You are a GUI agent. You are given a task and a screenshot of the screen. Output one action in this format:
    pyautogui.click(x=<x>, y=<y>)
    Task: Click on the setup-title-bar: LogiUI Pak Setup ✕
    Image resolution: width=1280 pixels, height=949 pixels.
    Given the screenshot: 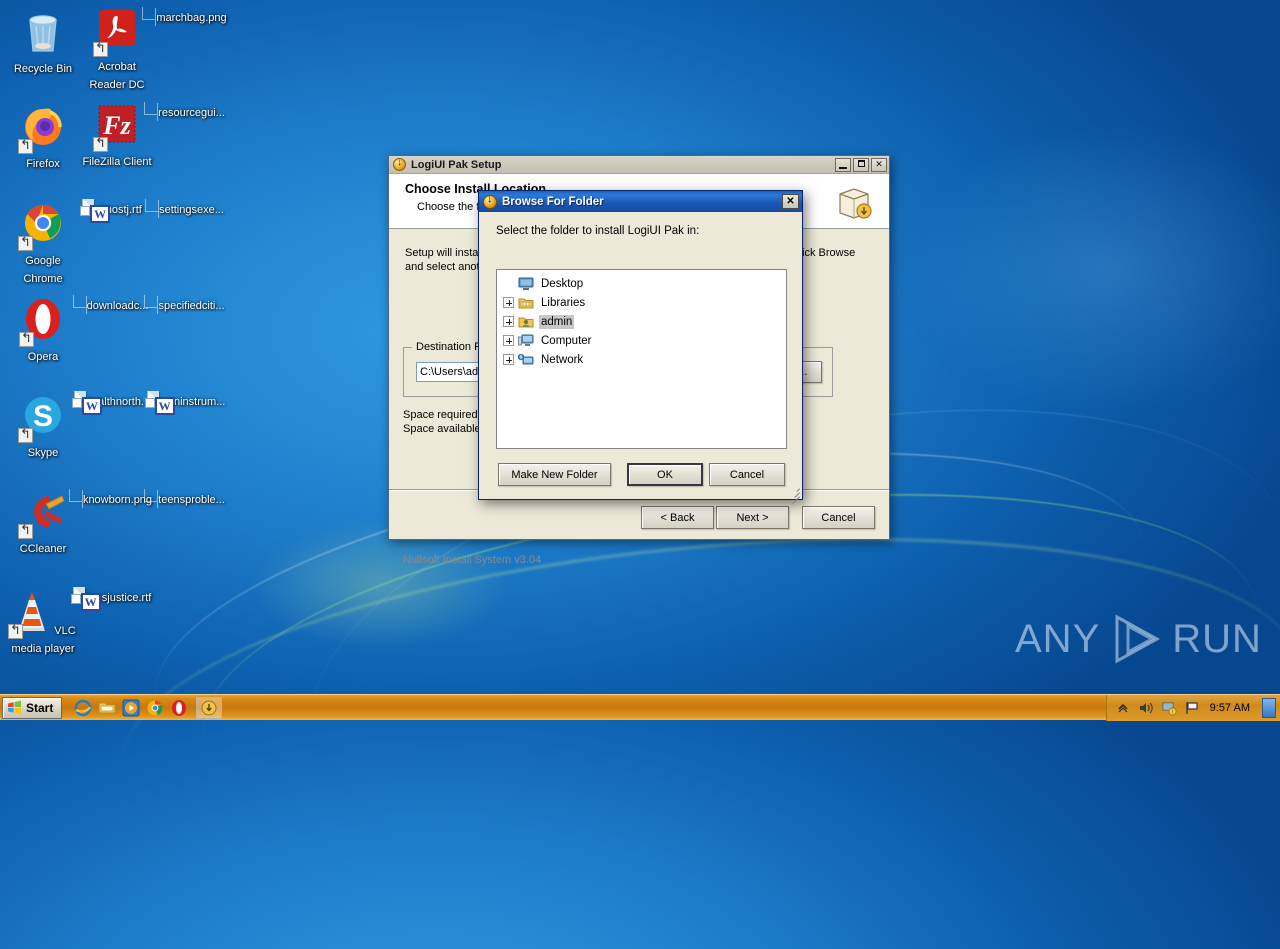 What is the action you would take?
    pyautogui.click(x=639, y=165)
    